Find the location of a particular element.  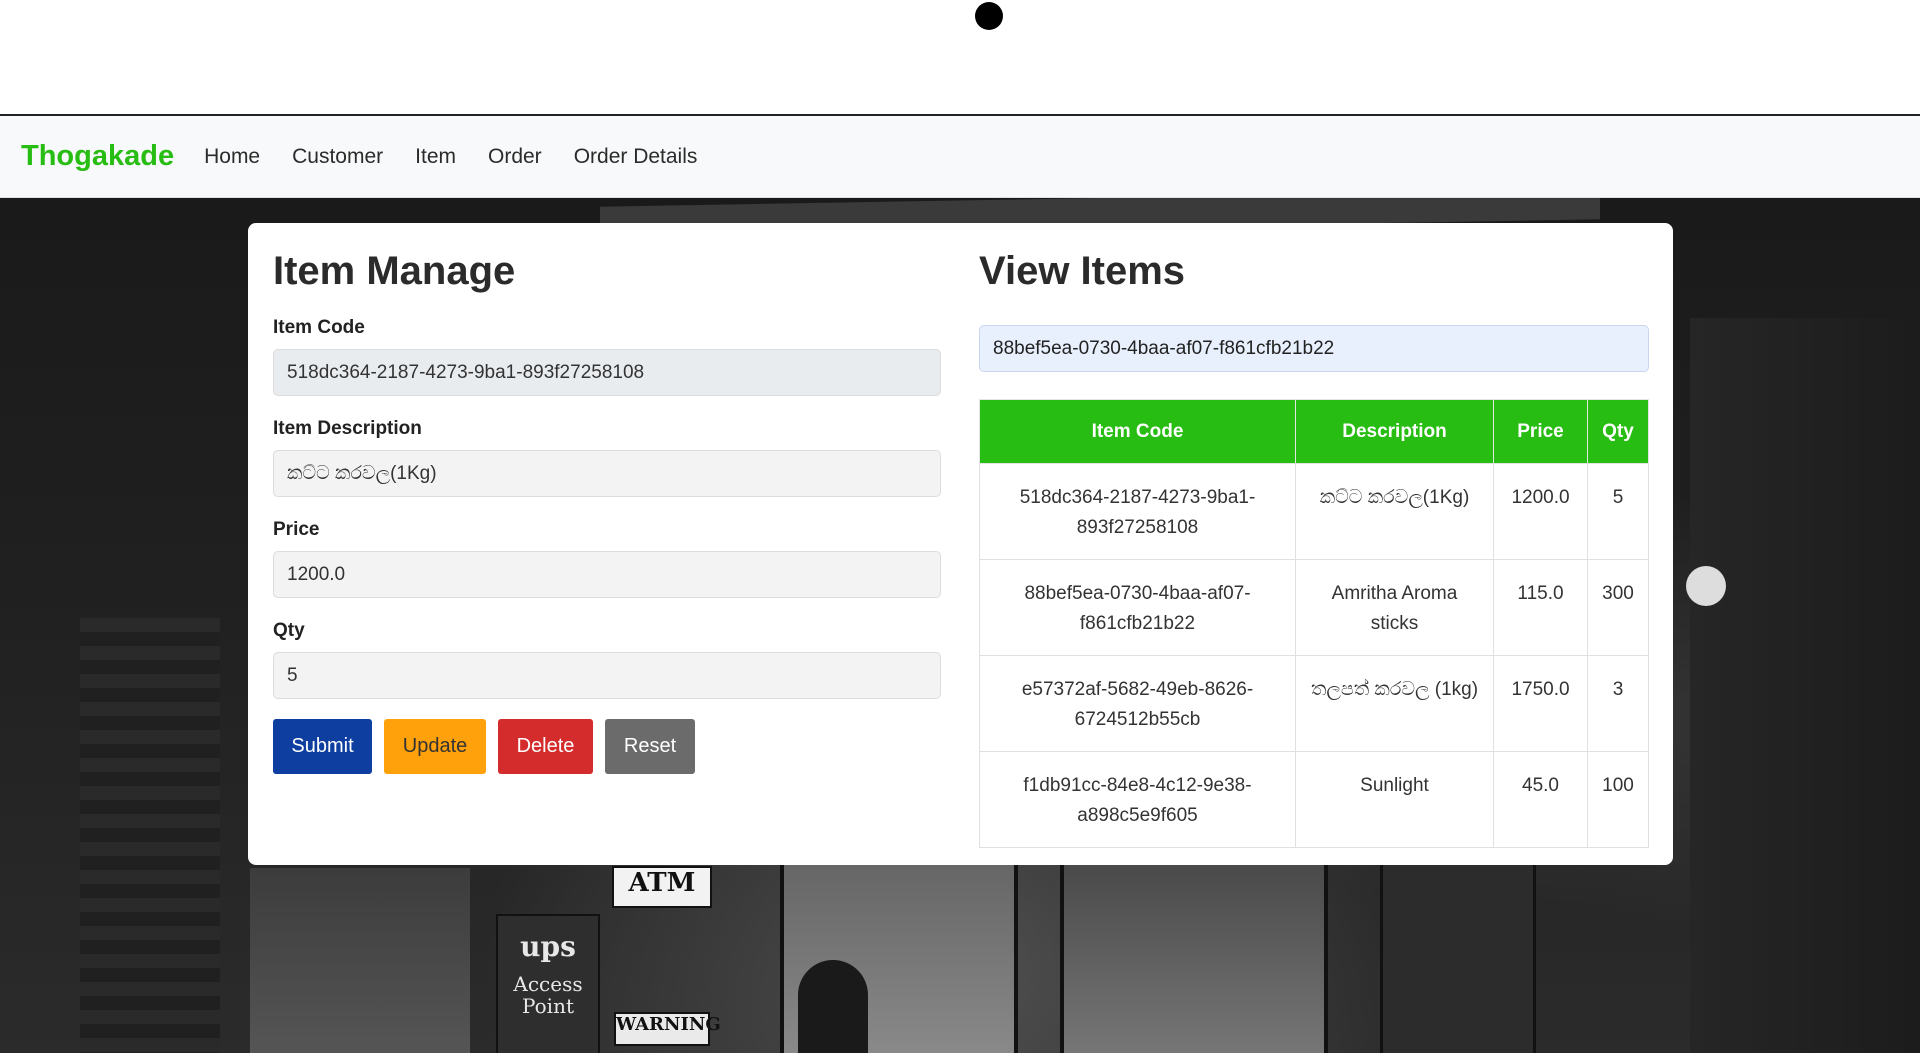

cell-price: 1200.0 is located at coordinates (1540, 511).